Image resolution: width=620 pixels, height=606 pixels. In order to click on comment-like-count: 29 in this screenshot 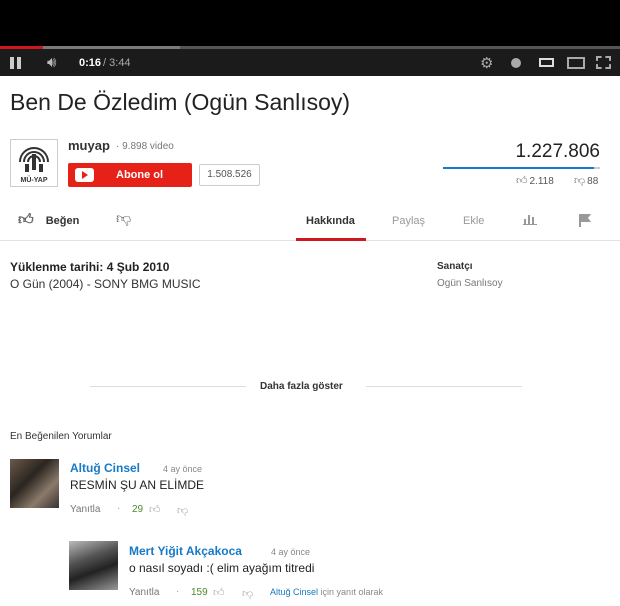, I will do `click(138, 509)`.